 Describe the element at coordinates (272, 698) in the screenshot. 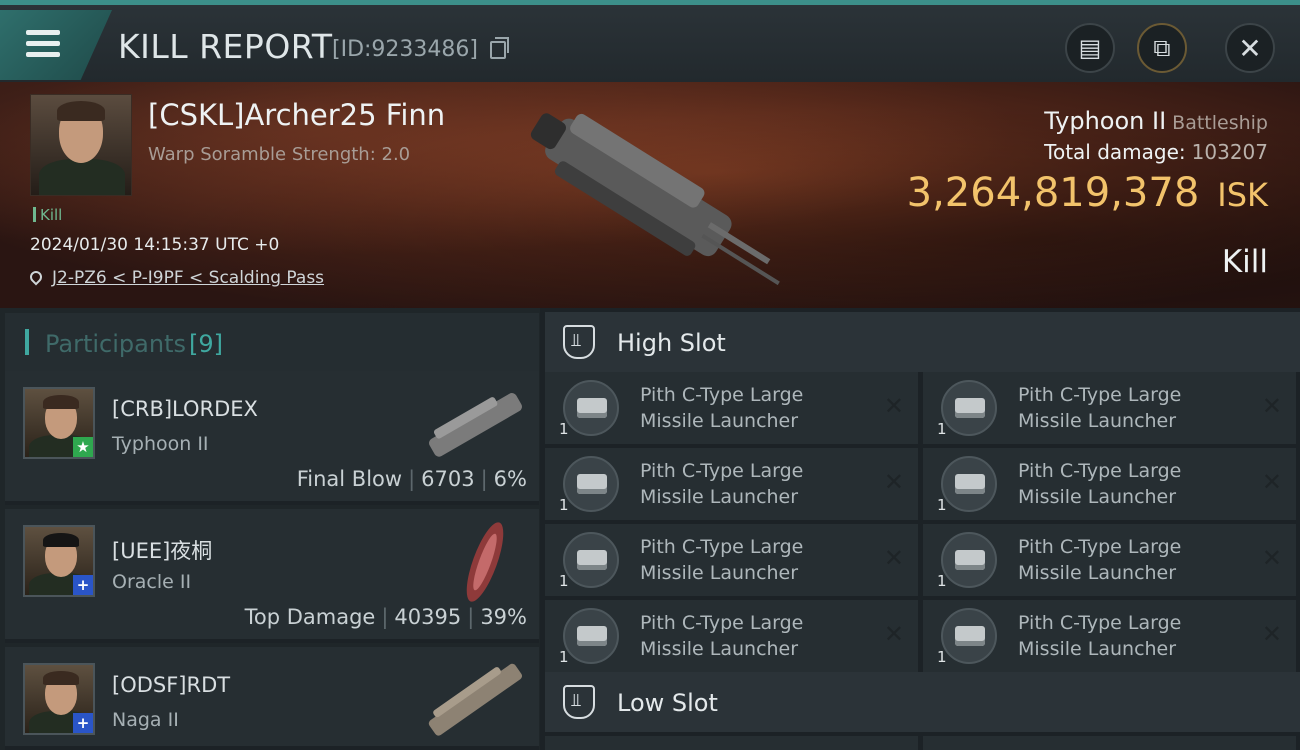

I see `participant-row: + [ODSF]RDT Naga II` at that location.